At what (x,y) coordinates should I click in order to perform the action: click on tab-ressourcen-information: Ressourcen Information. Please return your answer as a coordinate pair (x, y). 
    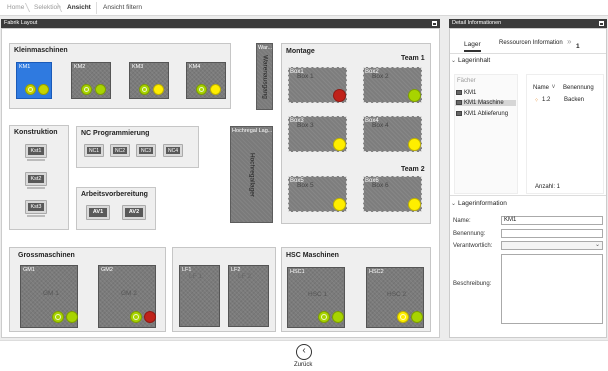
    Looking at the image, I should click on (531, 43).